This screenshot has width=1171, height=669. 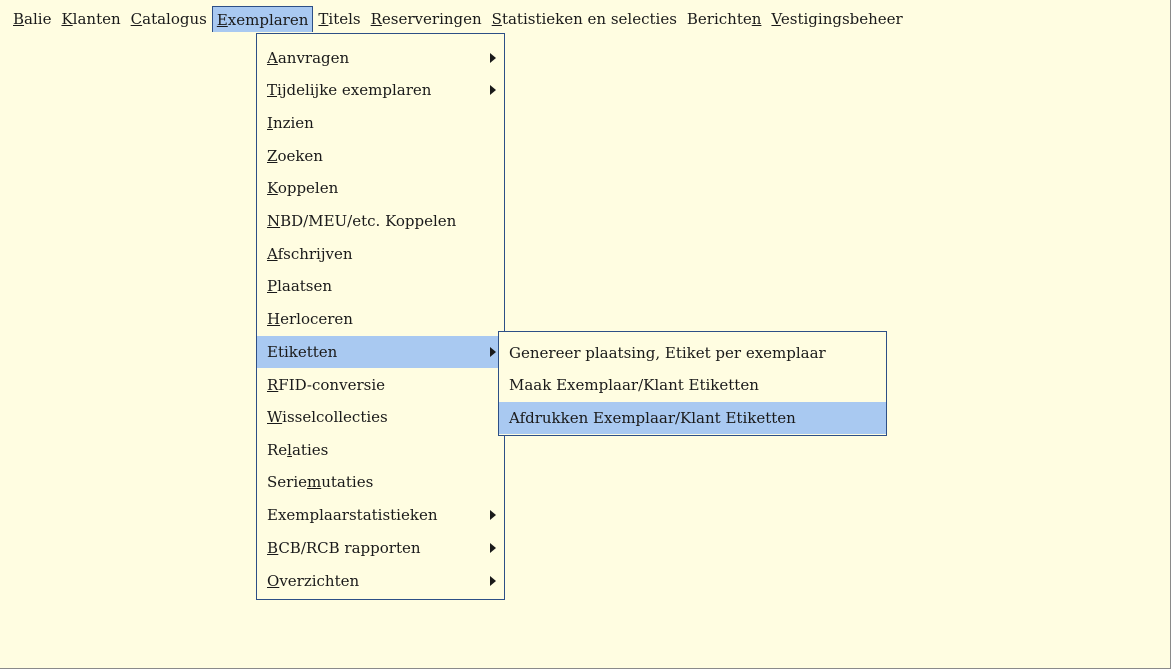 What do you see at coordinates (380, 286) in the screenshot?
I see `menu-item-plaatsen: Plaatsen` at bounding box center [380, 286].